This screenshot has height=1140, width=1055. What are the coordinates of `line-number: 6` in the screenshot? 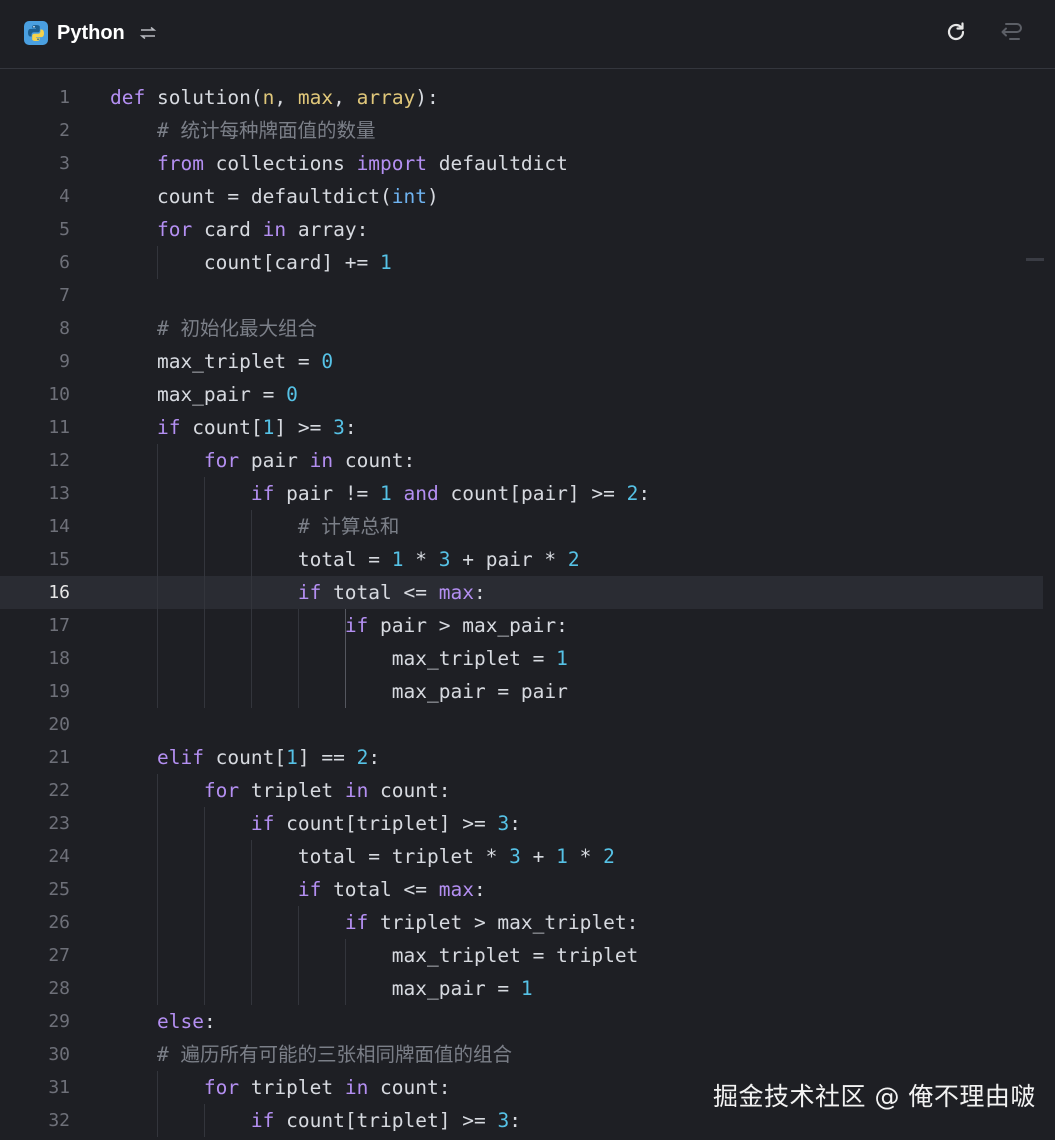 It's located at (64, 262).